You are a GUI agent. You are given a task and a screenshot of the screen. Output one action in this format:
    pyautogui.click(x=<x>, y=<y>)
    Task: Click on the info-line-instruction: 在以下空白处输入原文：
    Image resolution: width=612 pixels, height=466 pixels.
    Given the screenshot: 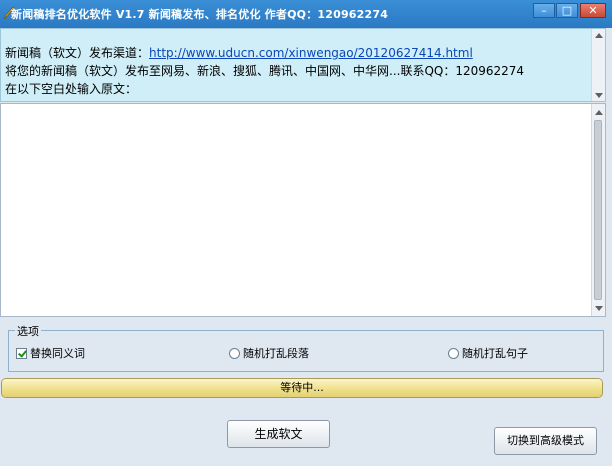 What is the action you would take?
    pyautogui.click(x=71, y=89)
    